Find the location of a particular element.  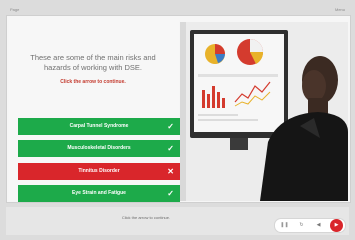

pause-icon: ❚❚ is located at coordinates (284, 225).